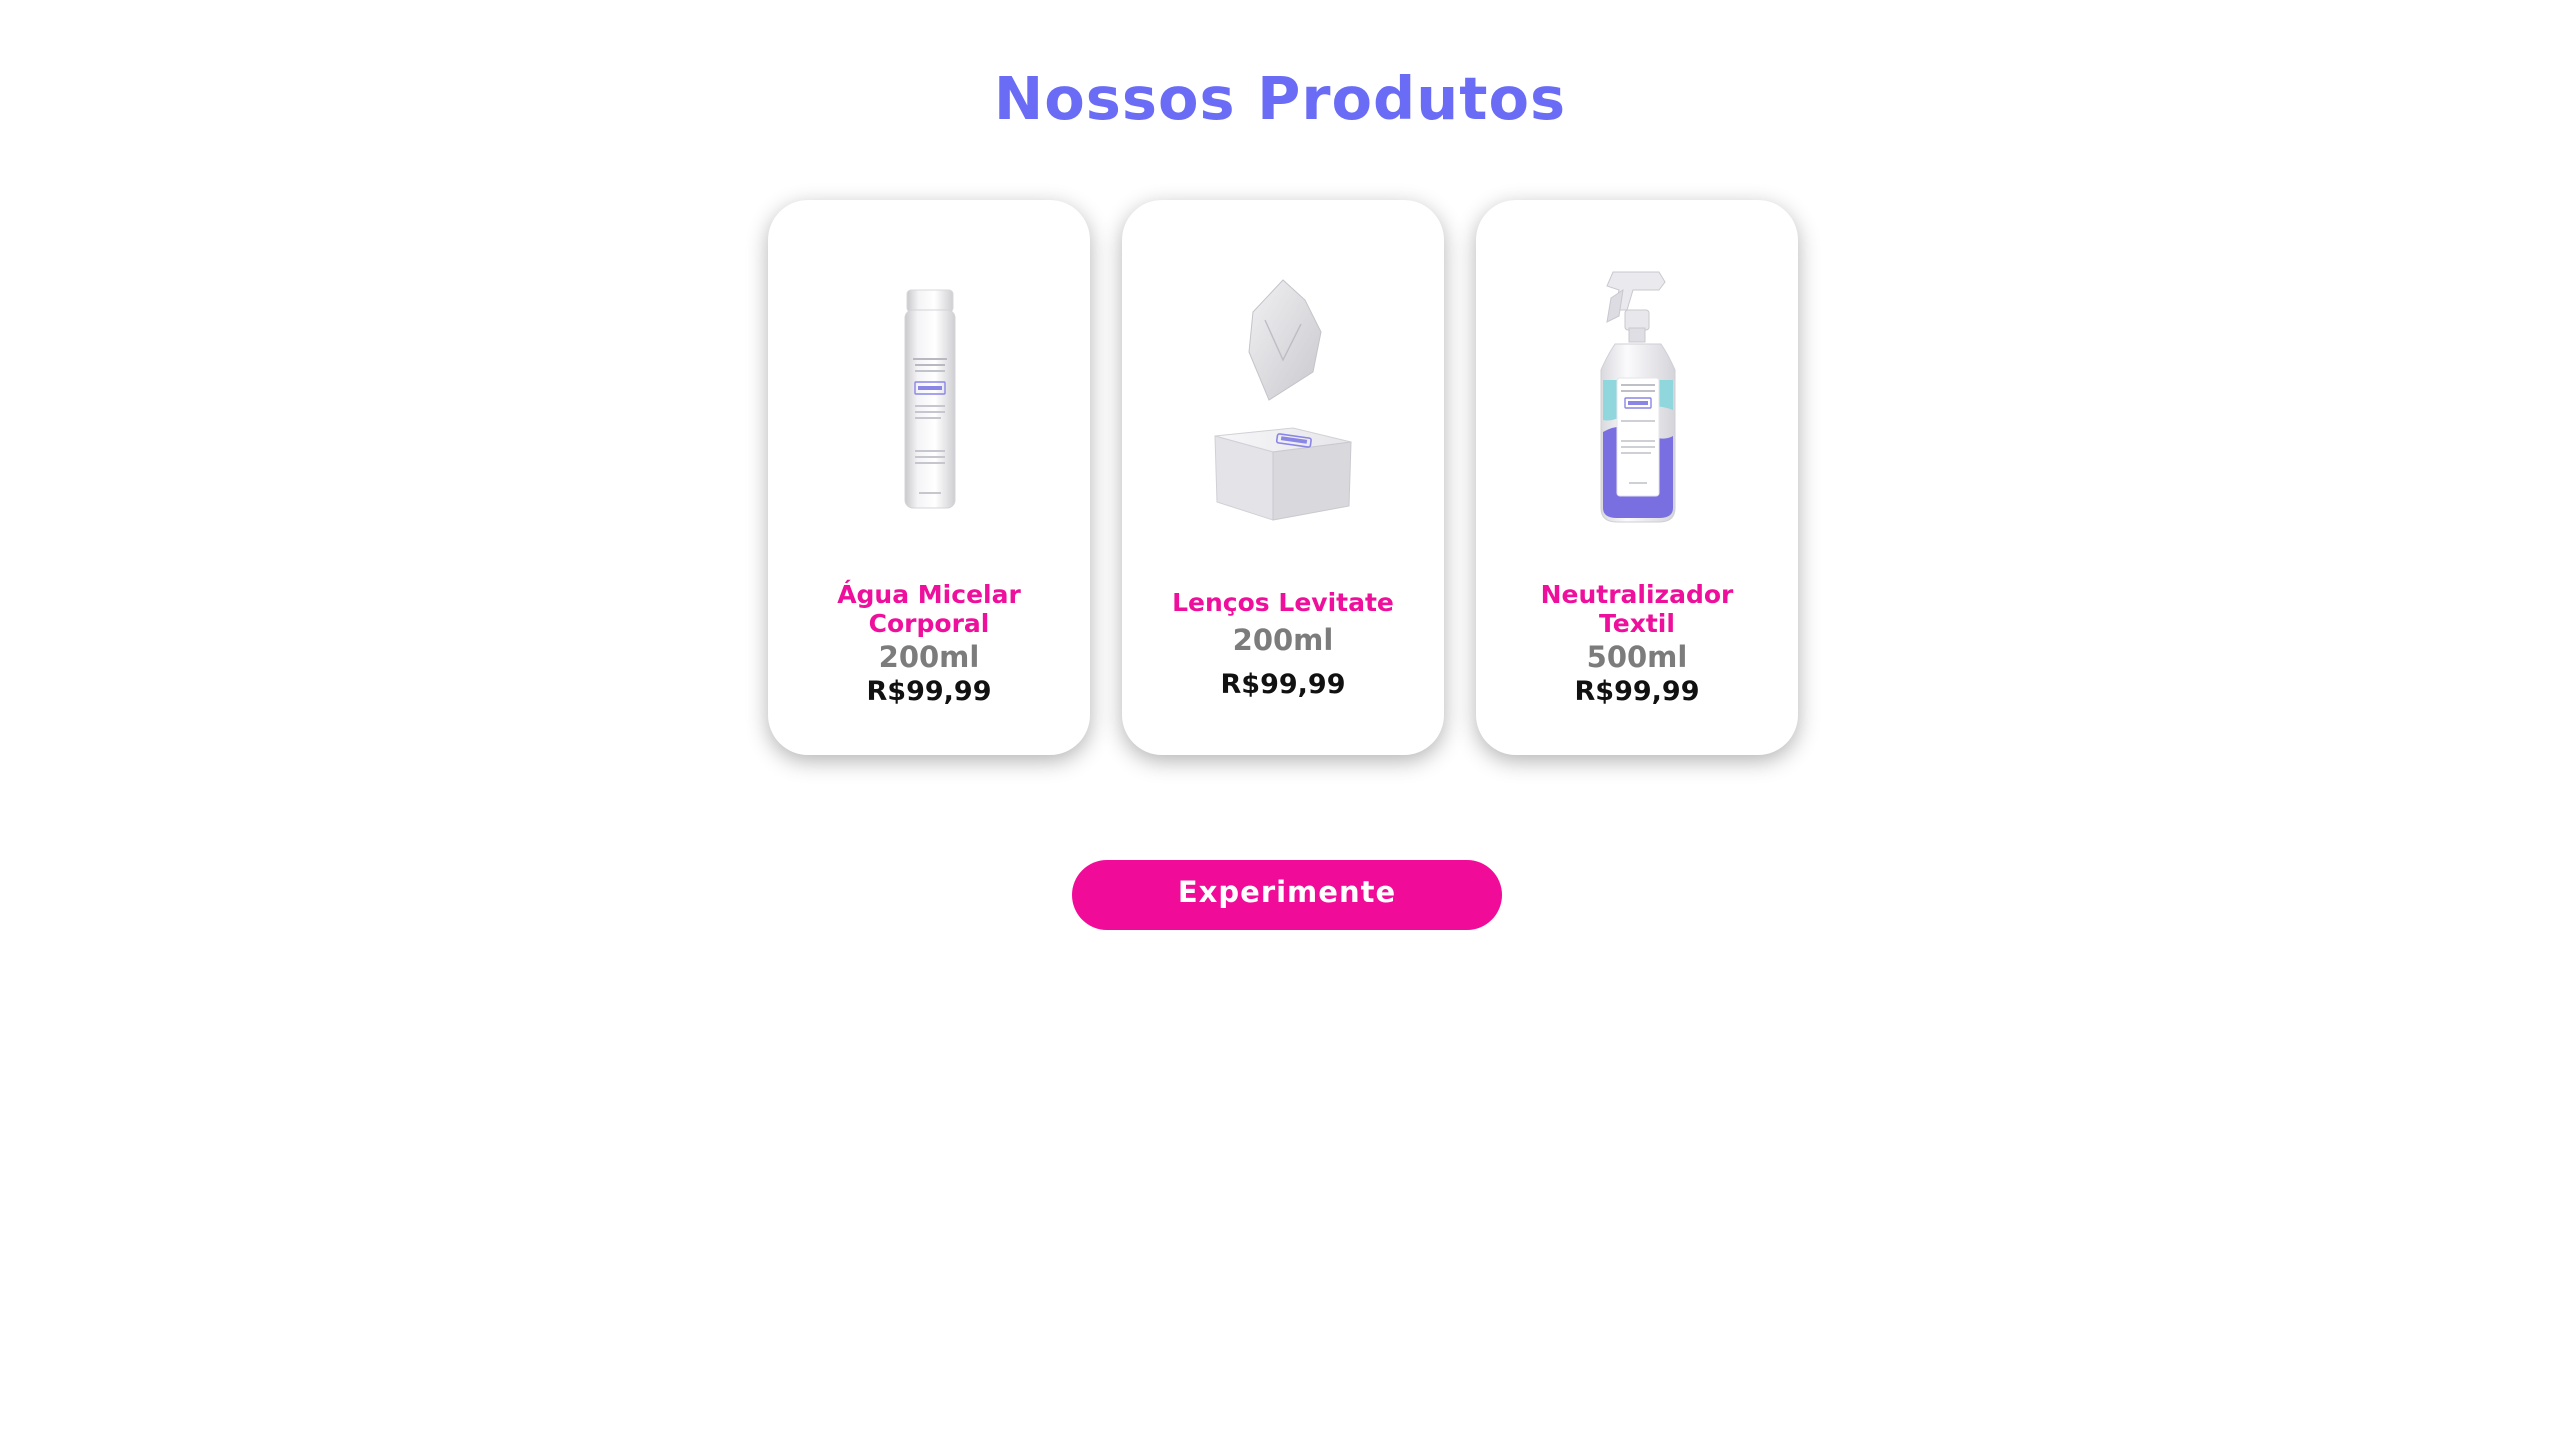 This screenshot has height=1440, width=2560. Describe the element at coordinates (929, 609) in the screenshot. I see `product-name: Água Micelar Corporal` at that location.